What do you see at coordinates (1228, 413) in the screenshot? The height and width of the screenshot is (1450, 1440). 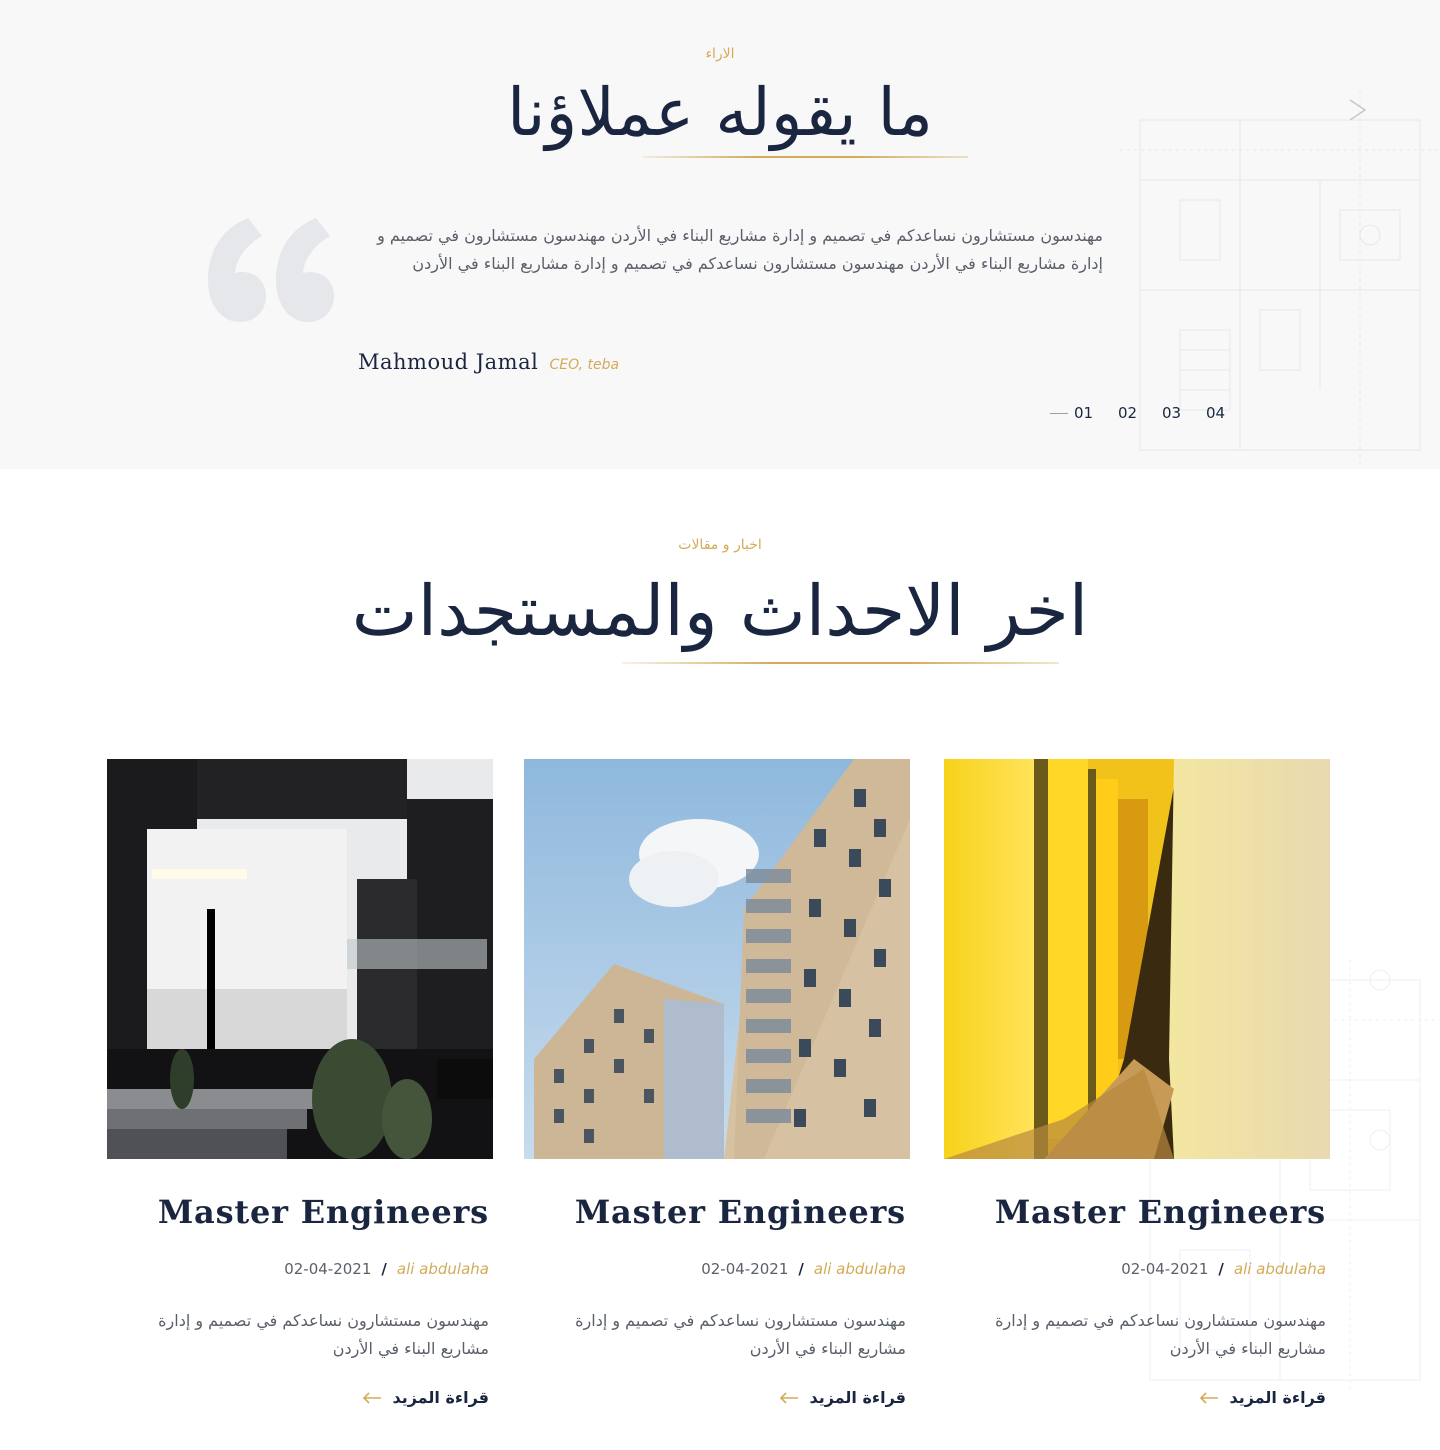 I see `pager-item-04: 04` at bounding box center [1228, 413].